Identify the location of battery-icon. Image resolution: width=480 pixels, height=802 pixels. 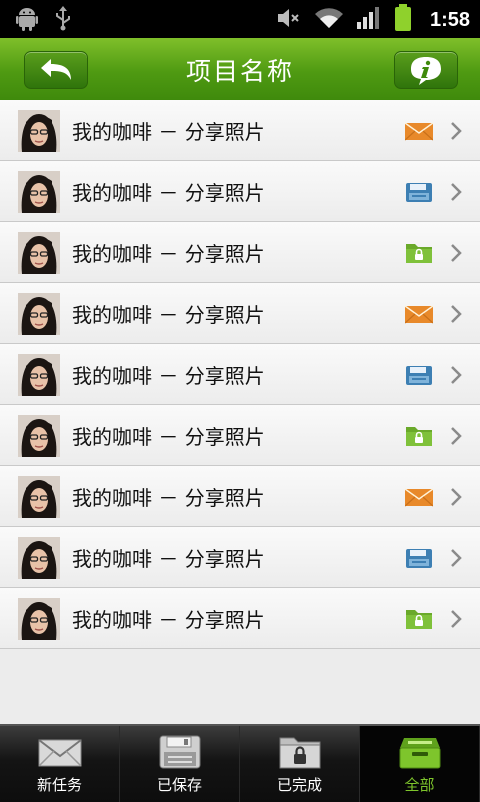
(403, 20).